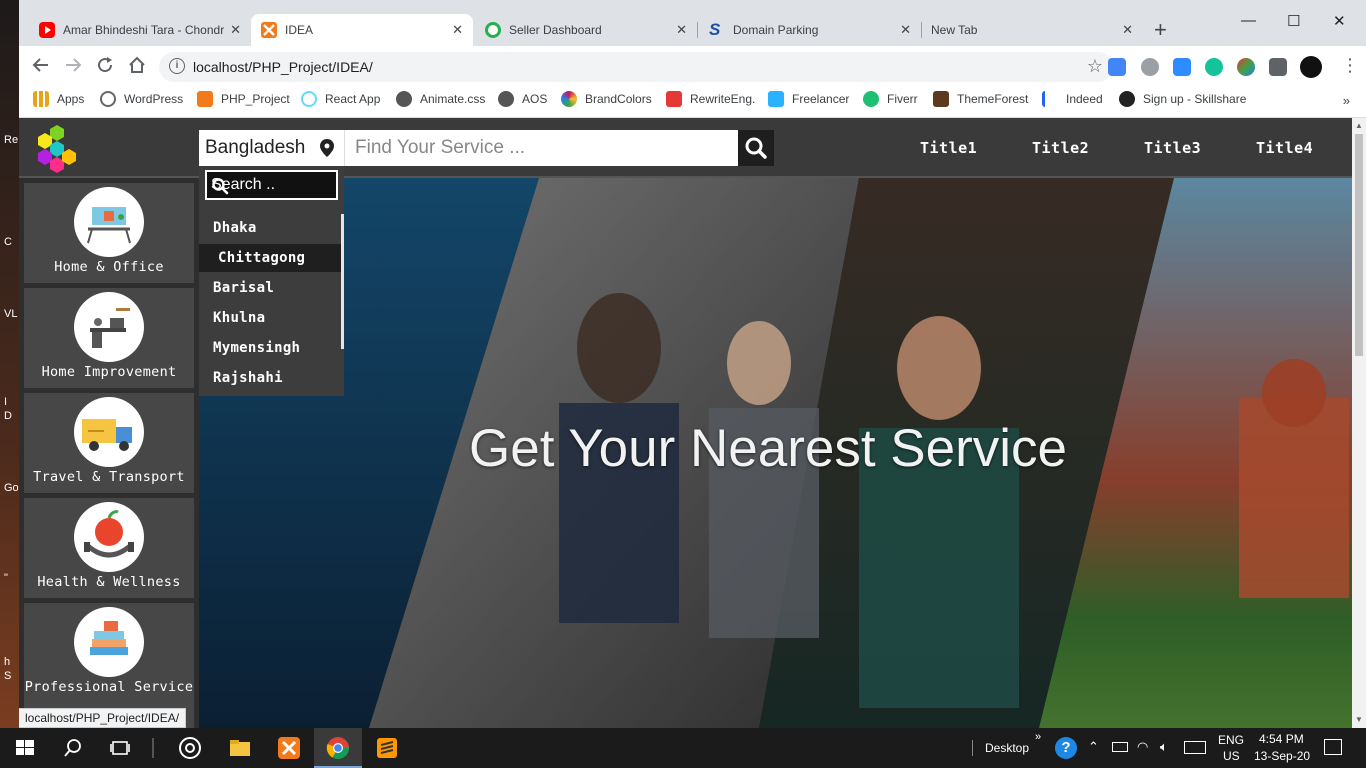 The image size is (1366, 768). What do you see at coordinates (606, 99) in the screenshot?
I see `bookmark-brandcolors: BrandColors` at bounding box center [606, 99].